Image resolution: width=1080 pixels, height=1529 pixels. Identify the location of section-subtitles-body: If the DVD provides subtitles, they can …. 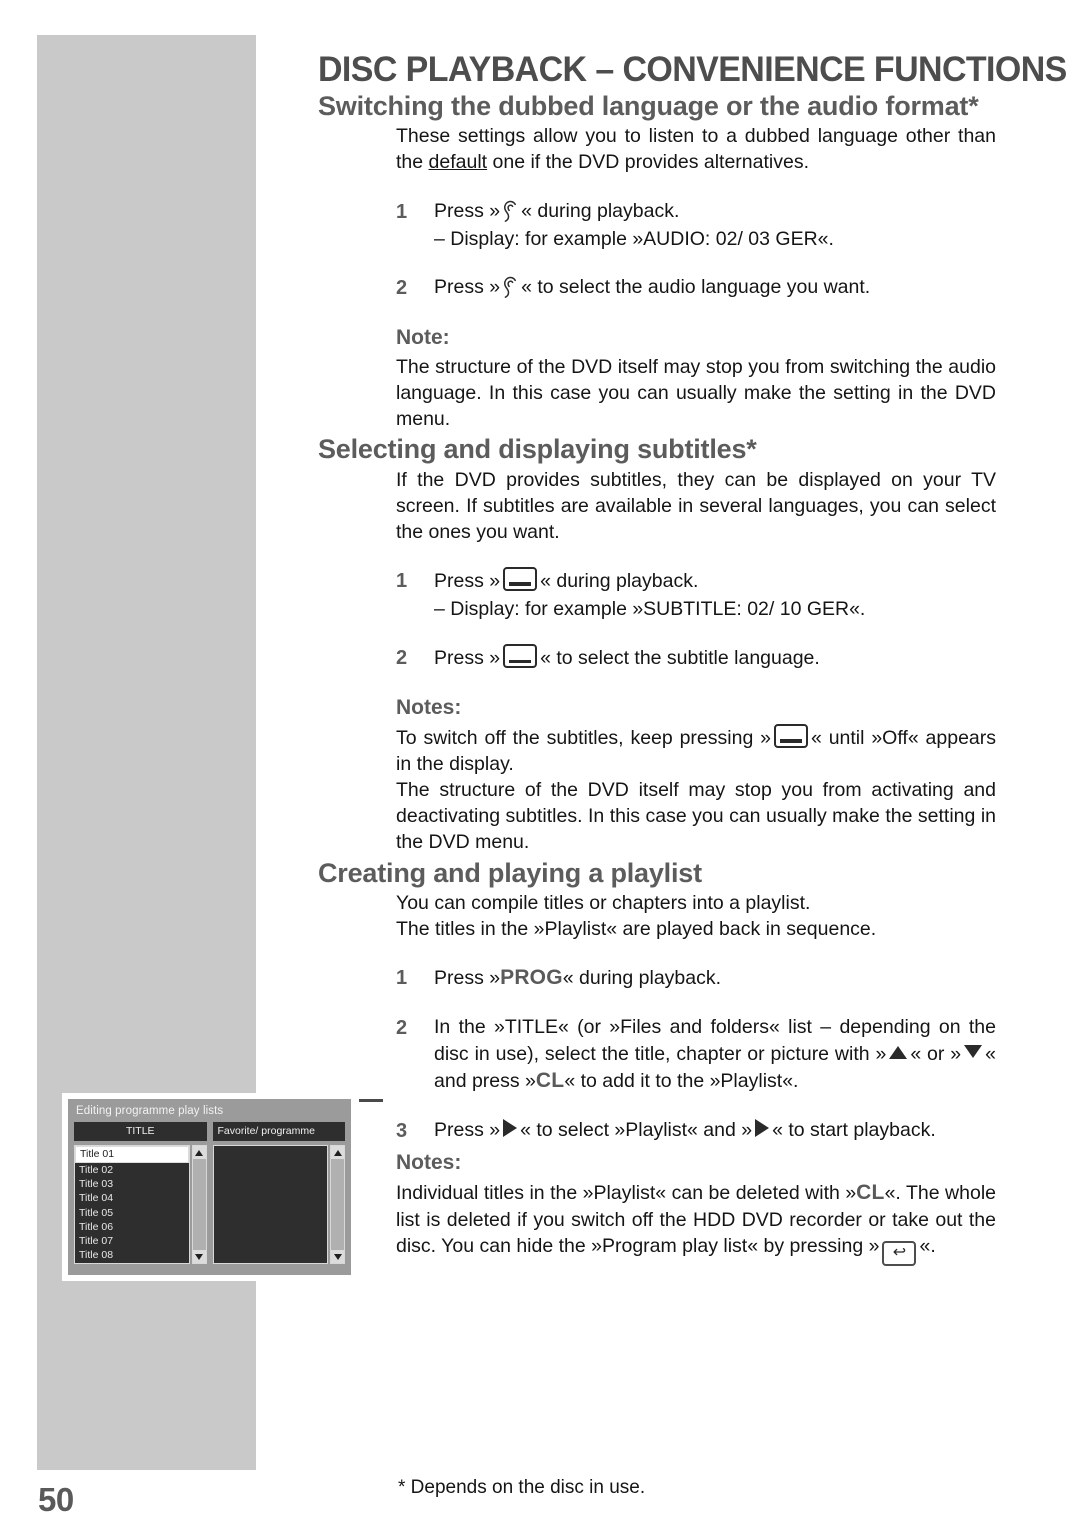
(696, 661).